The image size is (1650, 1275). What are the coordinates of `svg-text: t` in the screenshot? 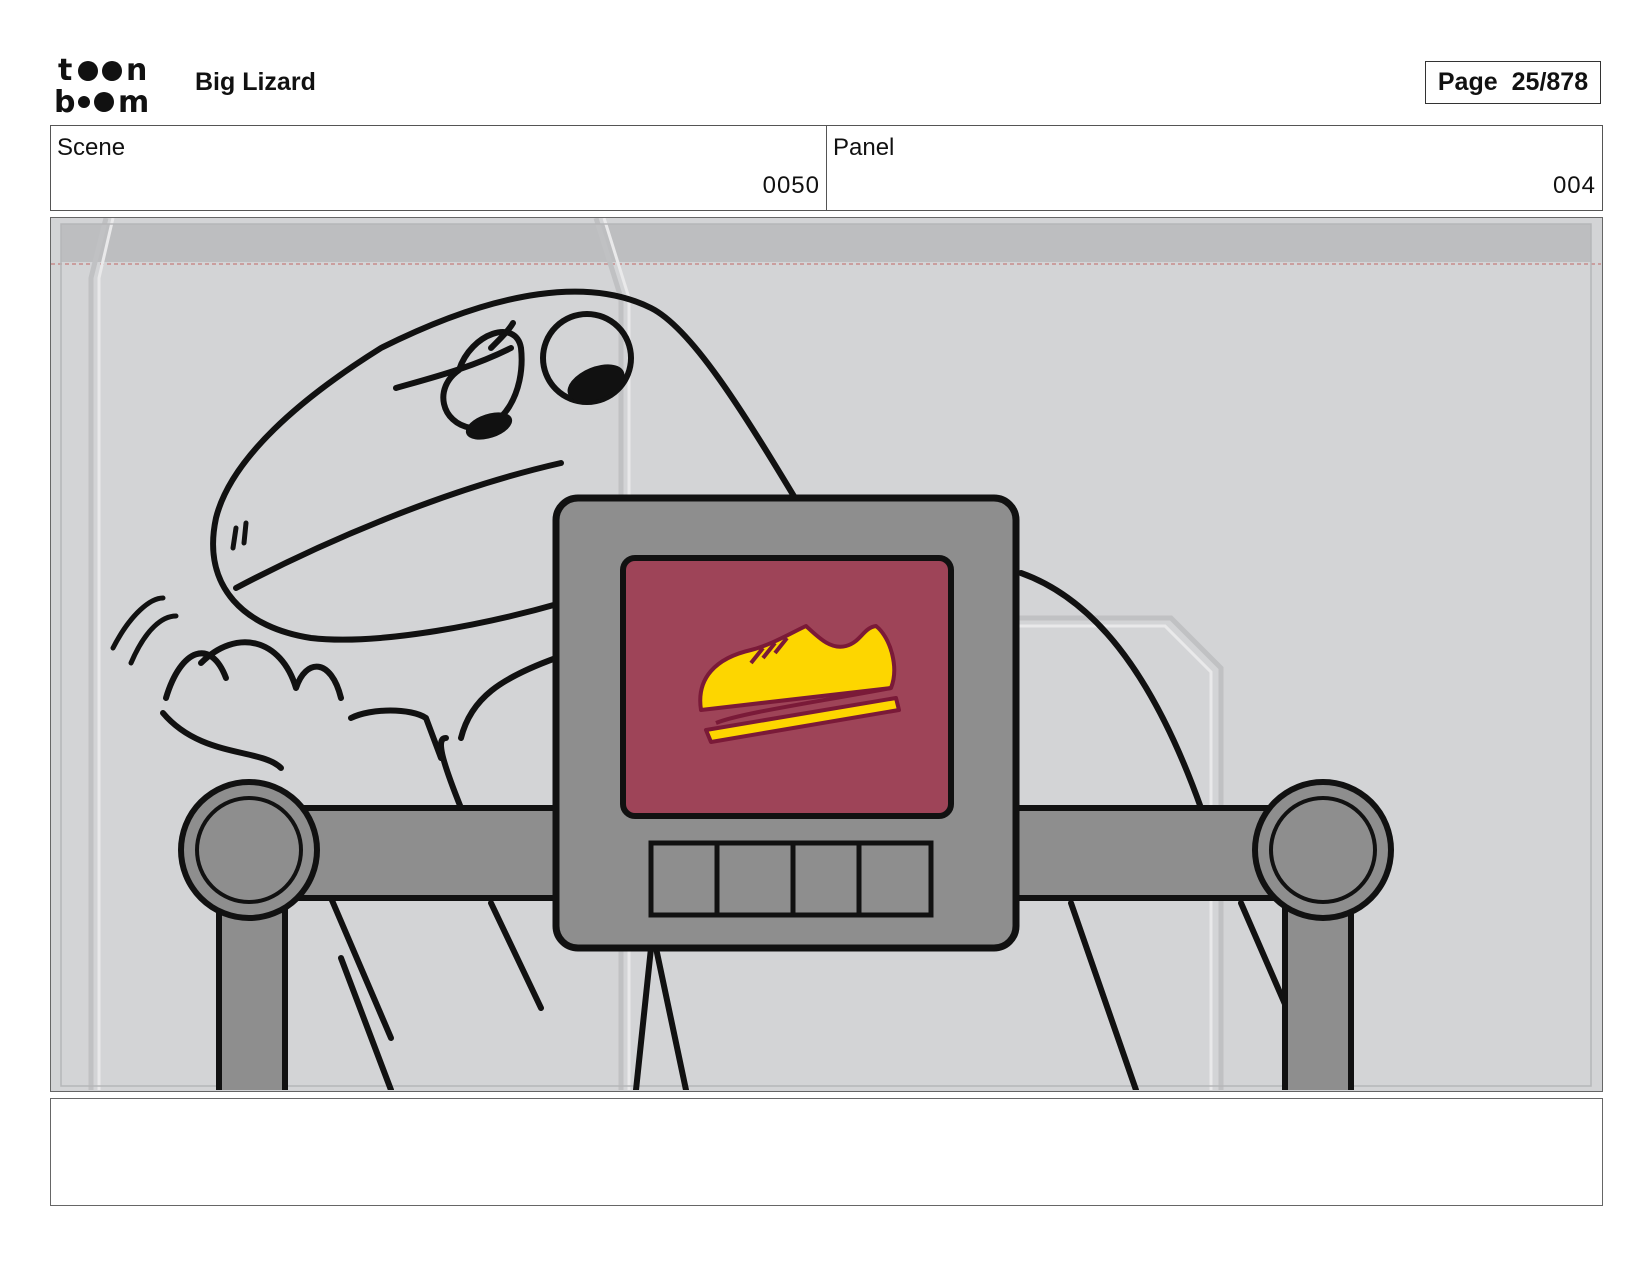 It's located at (65, 71).